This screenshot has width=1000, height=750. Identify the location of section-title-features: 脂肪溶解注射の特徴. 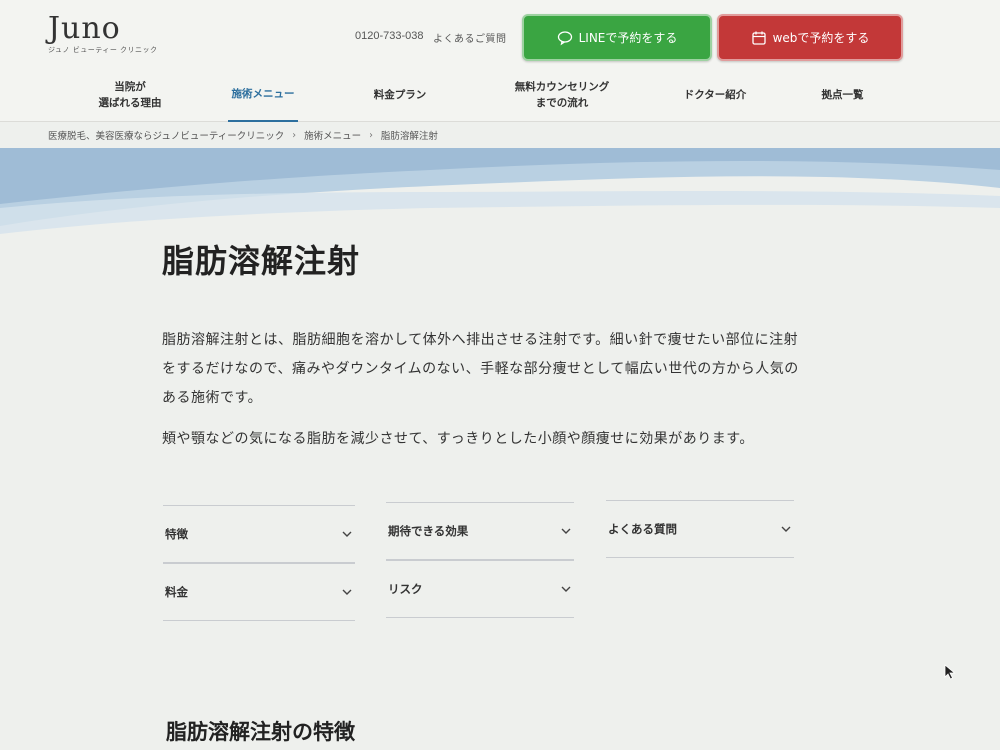
(260, 731).